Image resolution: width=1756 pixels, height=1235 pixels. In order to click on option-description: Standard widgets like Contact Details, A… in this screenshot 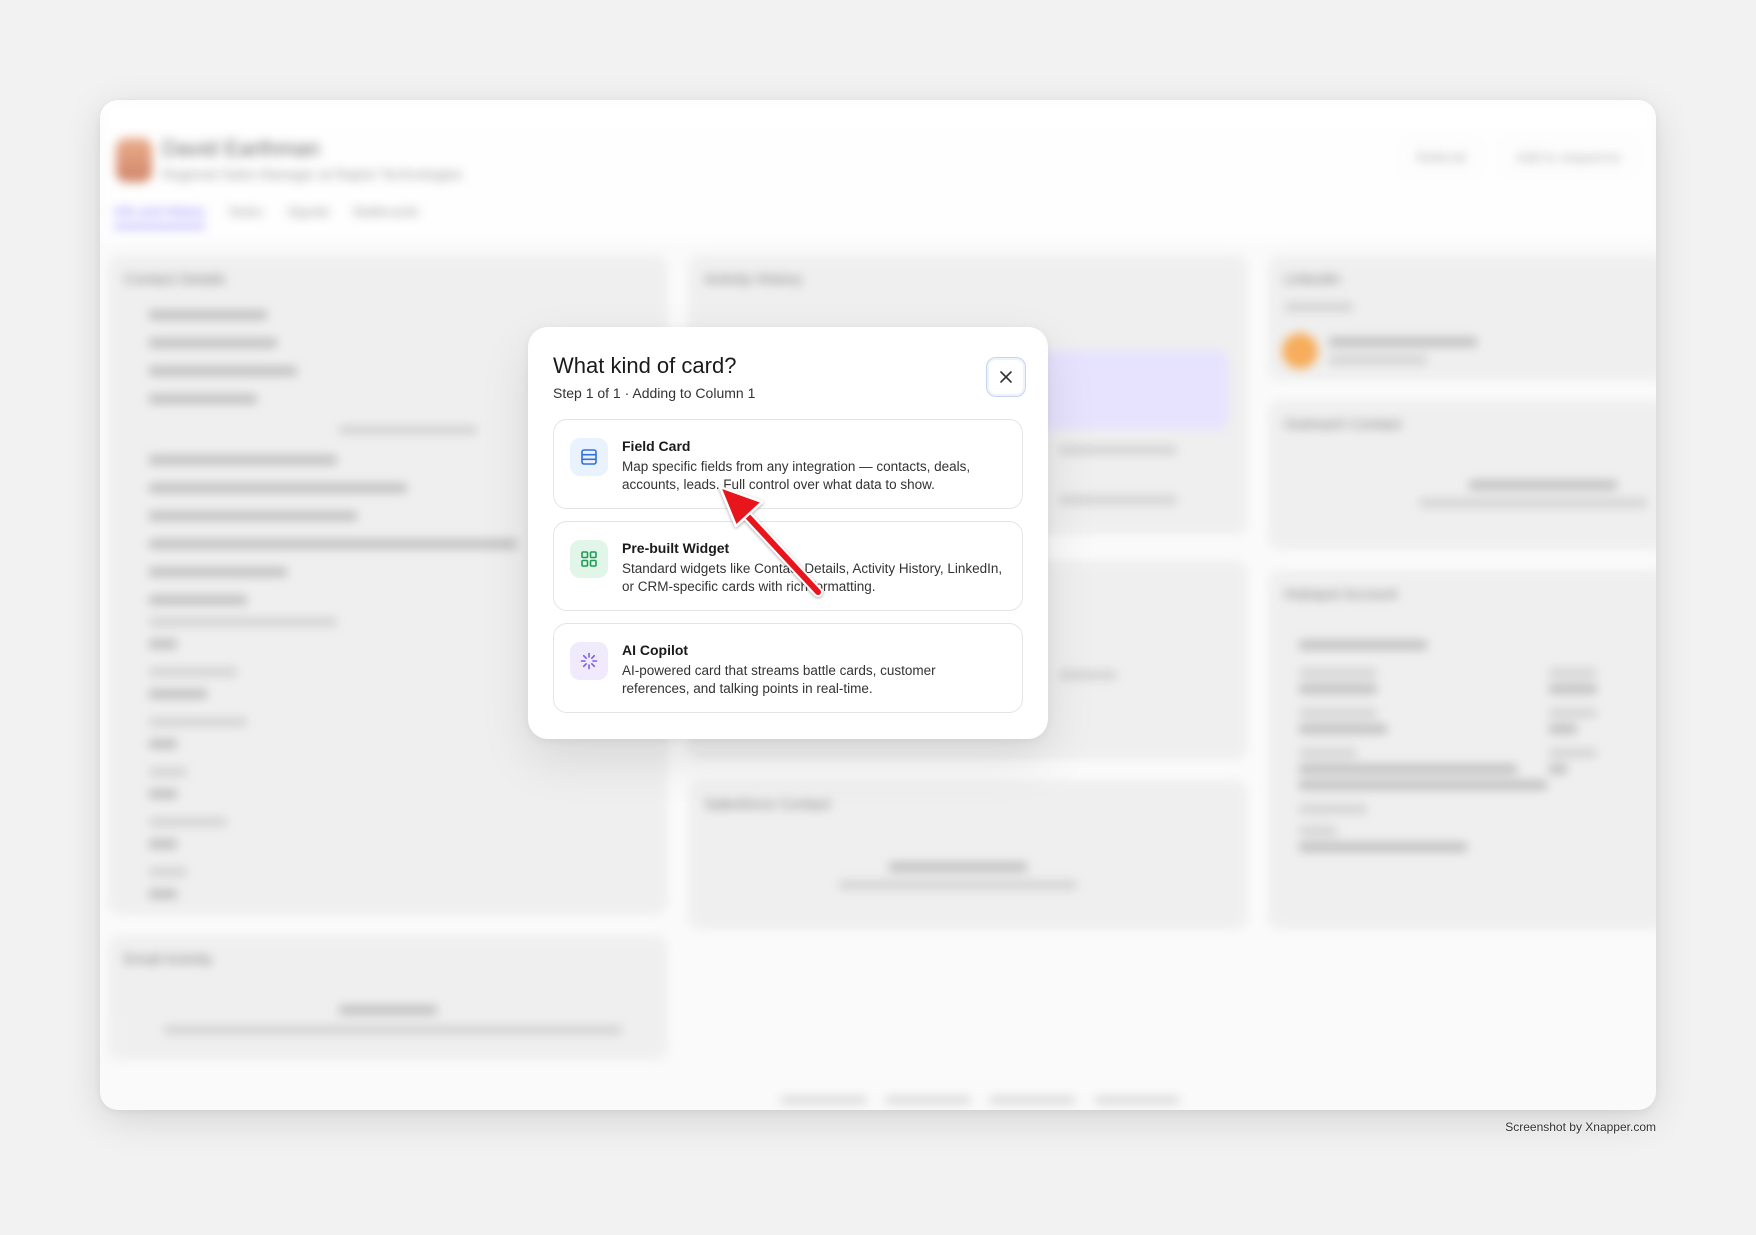, I will do `click(812, 577)`.